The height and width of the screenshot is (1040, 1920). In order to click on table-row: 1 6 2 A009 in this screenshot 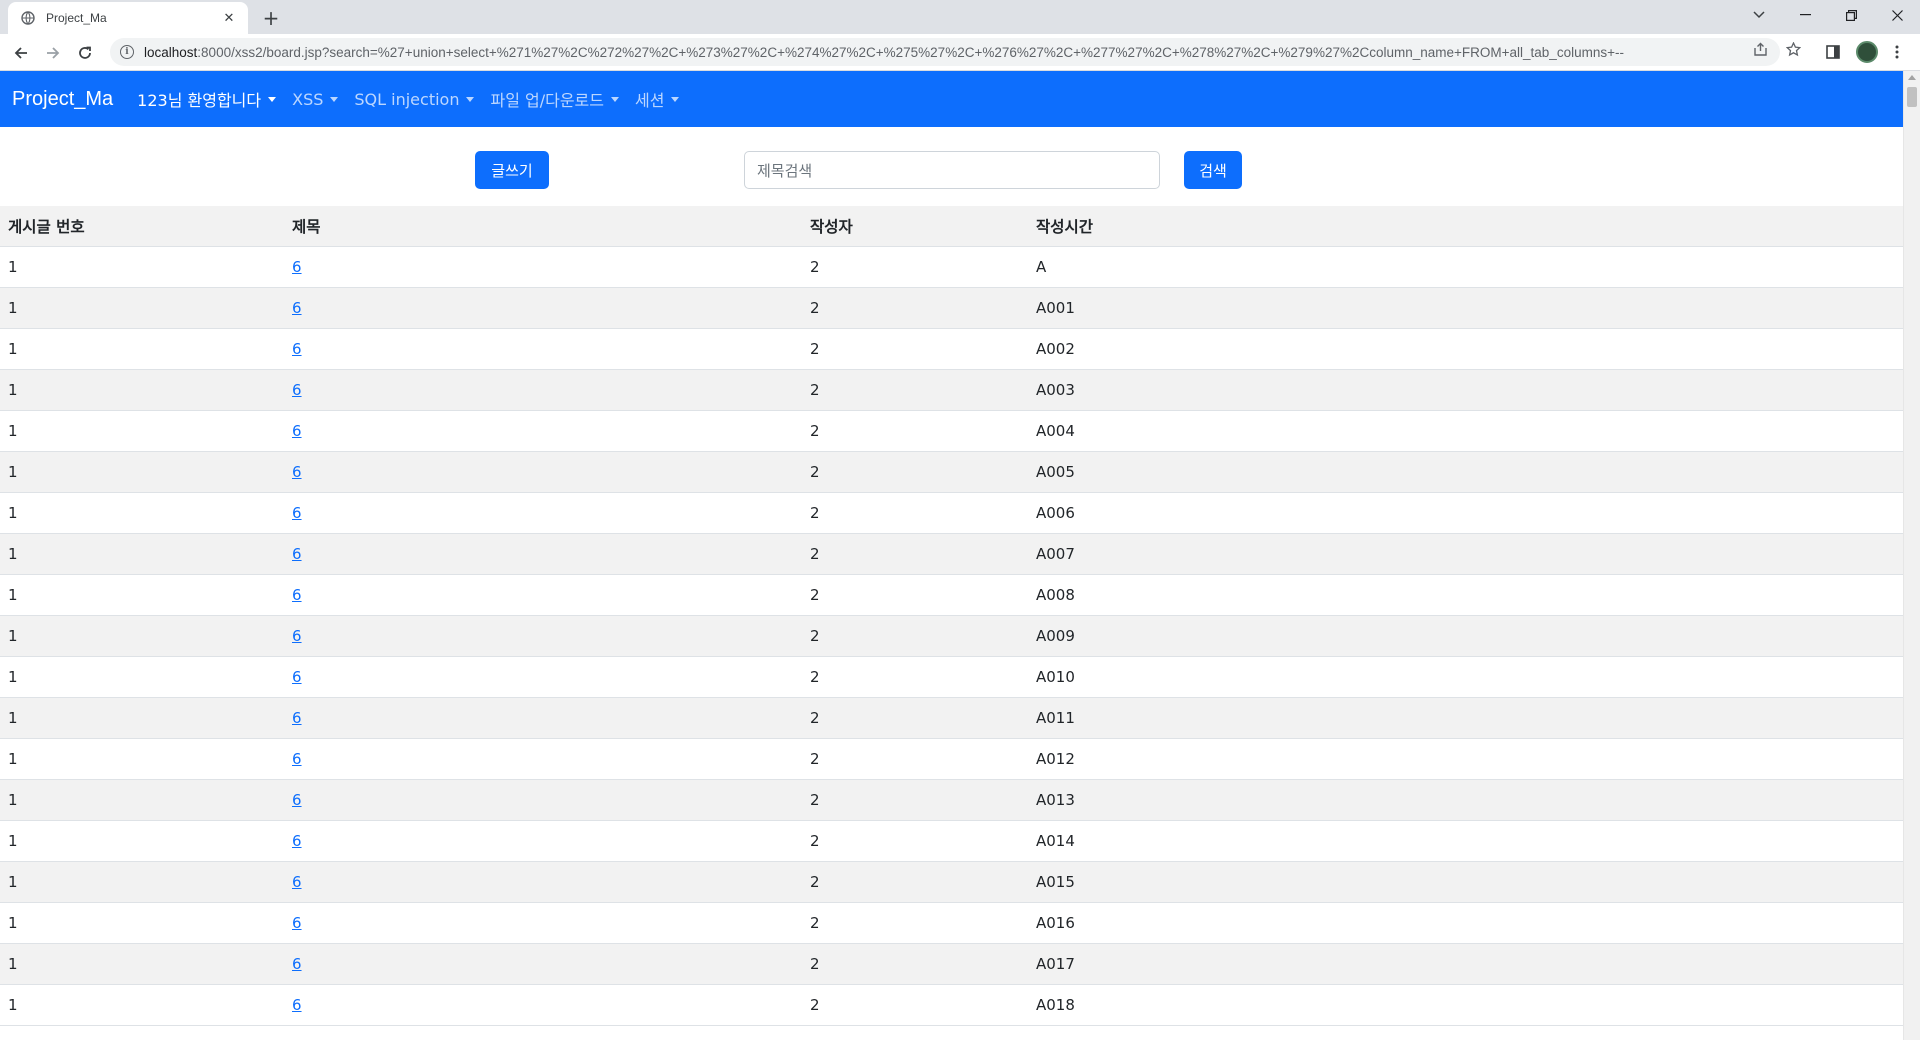, I will do `click(951, 636)`.